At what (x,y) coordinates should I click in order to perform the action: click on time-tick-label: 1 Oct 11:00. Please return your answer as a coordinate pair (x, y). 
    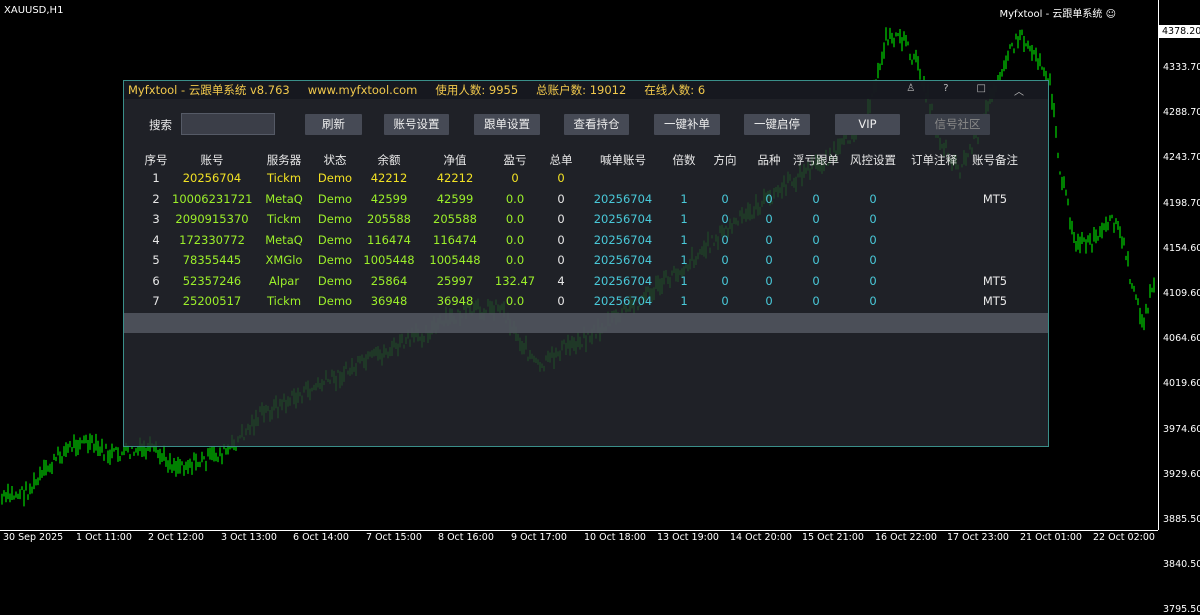
    Looking at the image, I should click on (104, 537).